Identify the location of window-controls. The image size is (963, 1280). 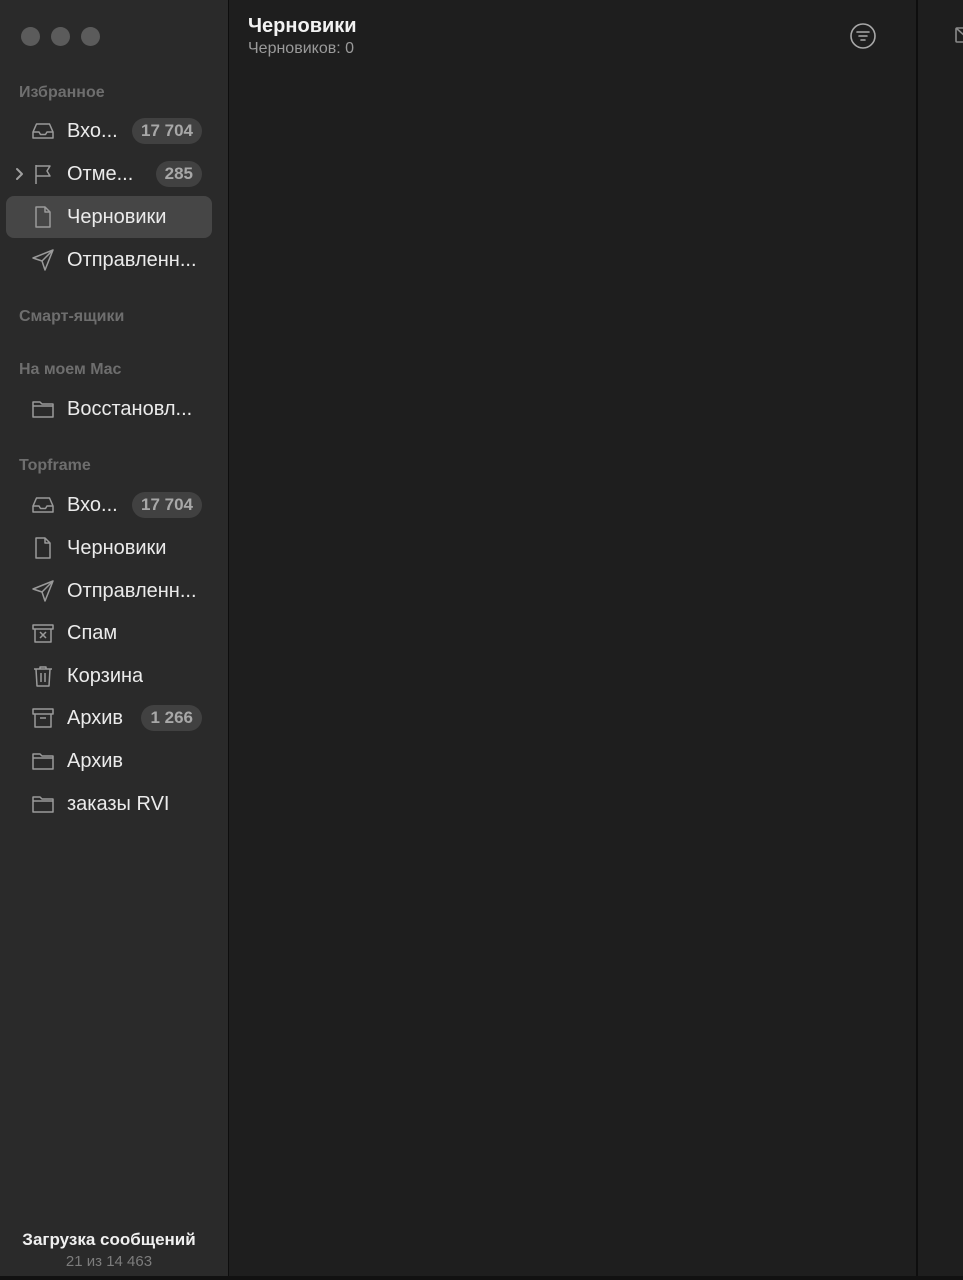
(60, 36).